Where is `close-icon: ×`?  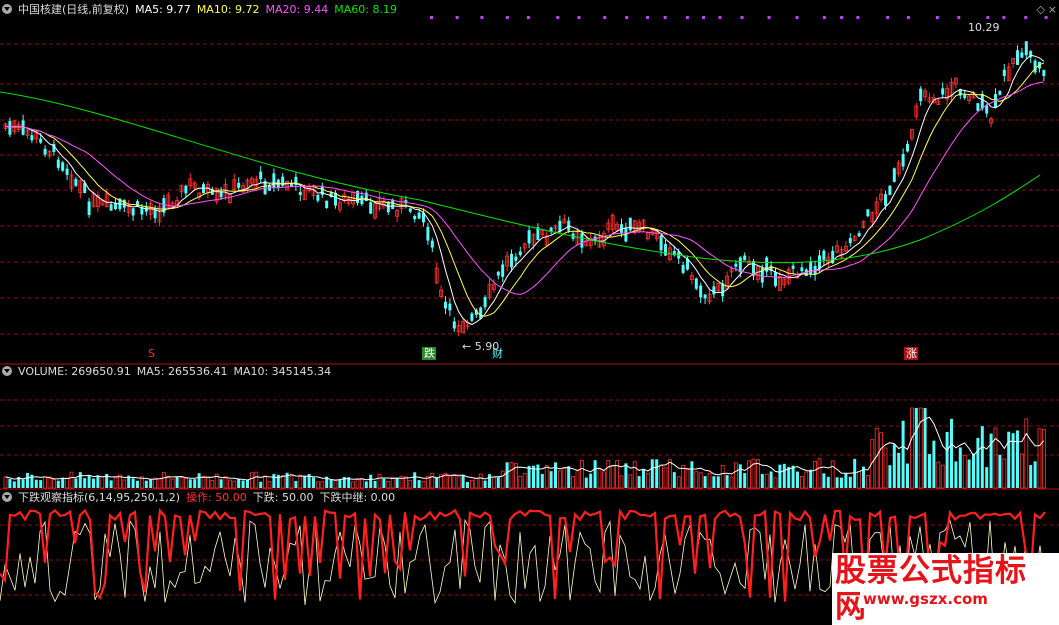
close-icon: × is located at coordinates (1052, 9).